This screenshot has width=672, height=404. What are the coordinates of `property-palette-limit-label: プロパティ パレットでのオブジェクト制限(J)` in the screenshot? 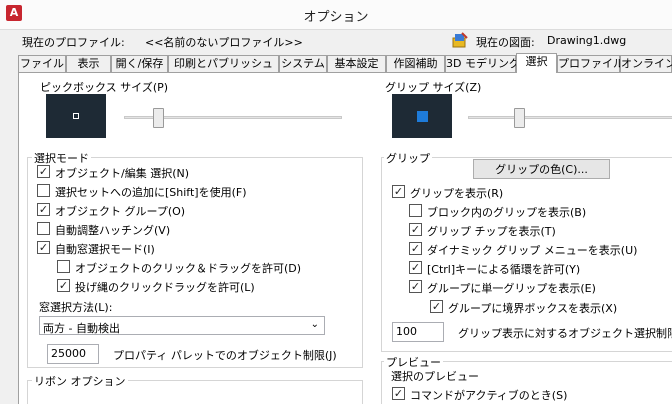 It's located at (225, 355).